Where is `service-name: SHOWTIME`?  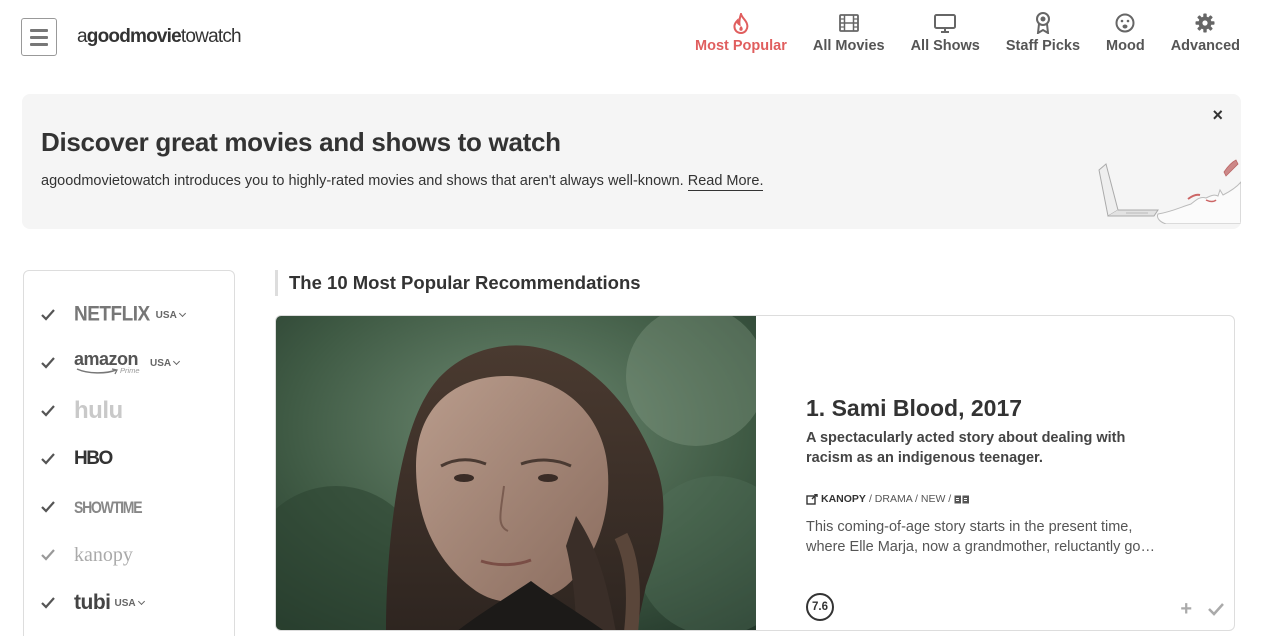 service-name: SHOWTIME is located at coordinates (108, 507).